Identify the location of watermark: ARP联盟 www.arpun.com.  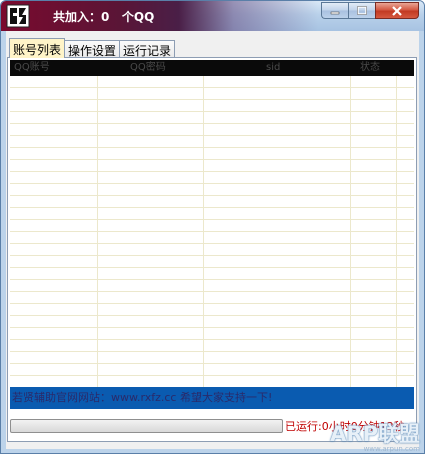
(375, 438).